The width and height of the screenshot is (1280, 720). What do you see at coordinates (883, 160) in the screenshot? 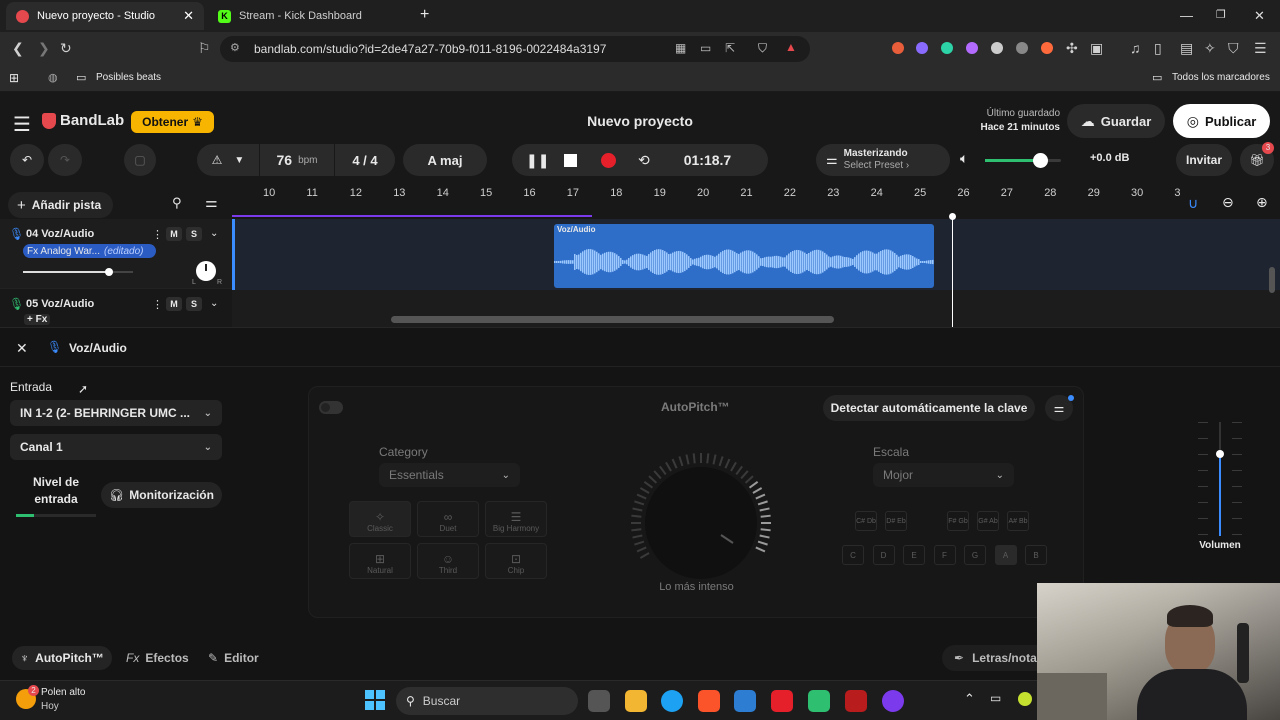
I see `mastering-button: ⚌ Masterizando Select Preset ›` at bounding box center [883, 160].